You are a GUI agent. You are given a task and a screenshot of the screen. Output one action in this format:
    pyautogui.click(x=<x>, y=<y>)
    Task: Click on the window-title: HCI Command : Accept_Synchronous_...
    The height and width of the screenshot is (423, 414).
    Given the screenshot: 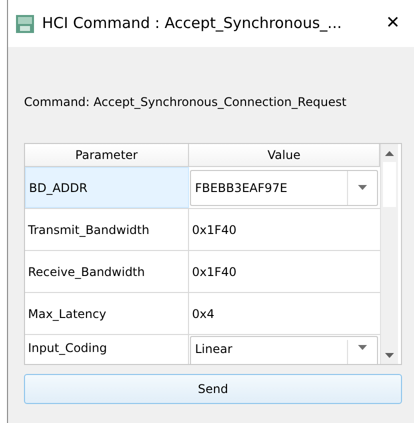 What is the action you would take?
    pyautogui.click(x=192, y=23)
    